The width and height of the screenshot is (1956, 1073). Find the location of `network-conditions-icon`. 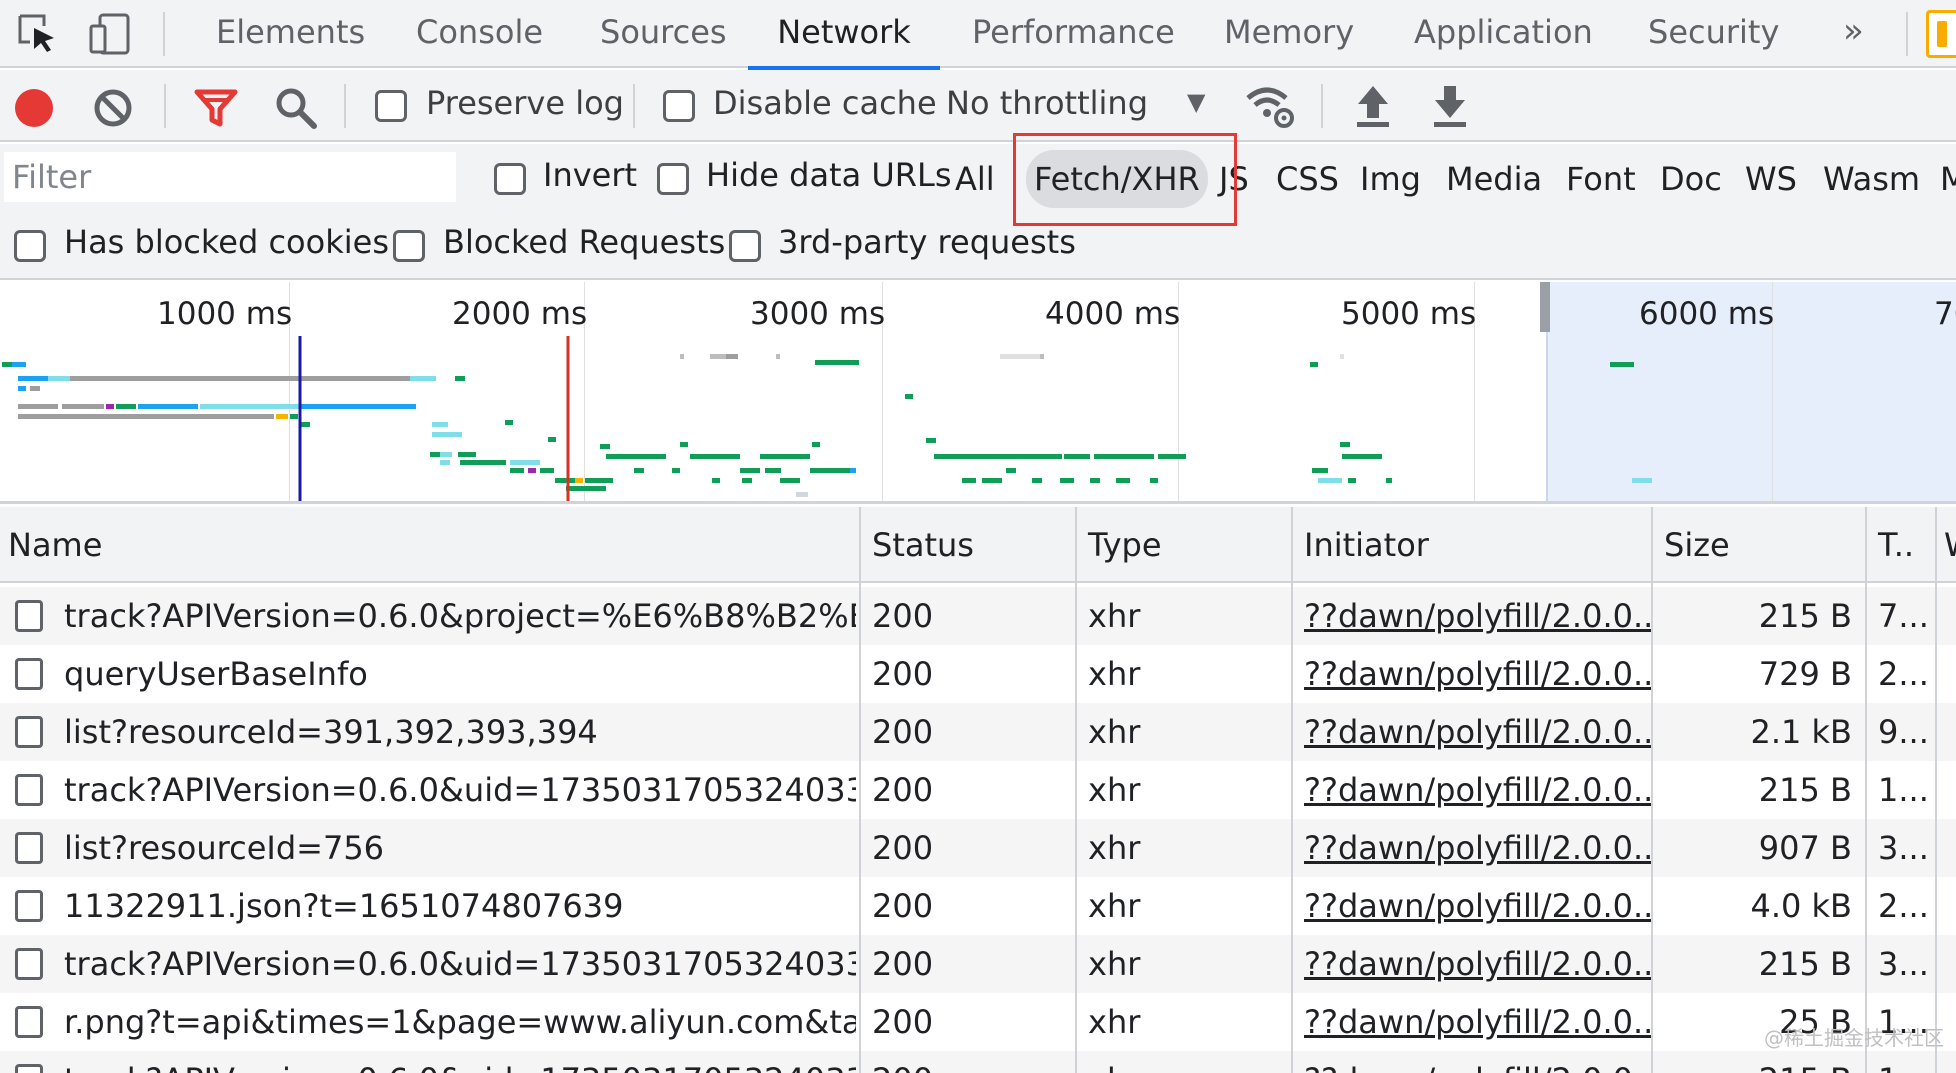

network-conditions-icon is located at coordinates (1271, 107).